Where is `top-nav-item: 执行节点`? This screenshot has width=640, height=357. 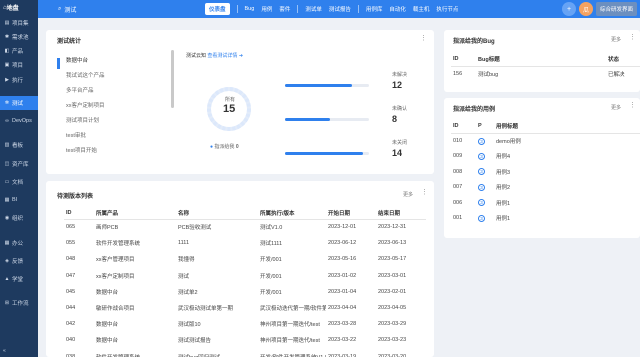
top-nav-item: 执行节点 is located at coordinates (447, 9).